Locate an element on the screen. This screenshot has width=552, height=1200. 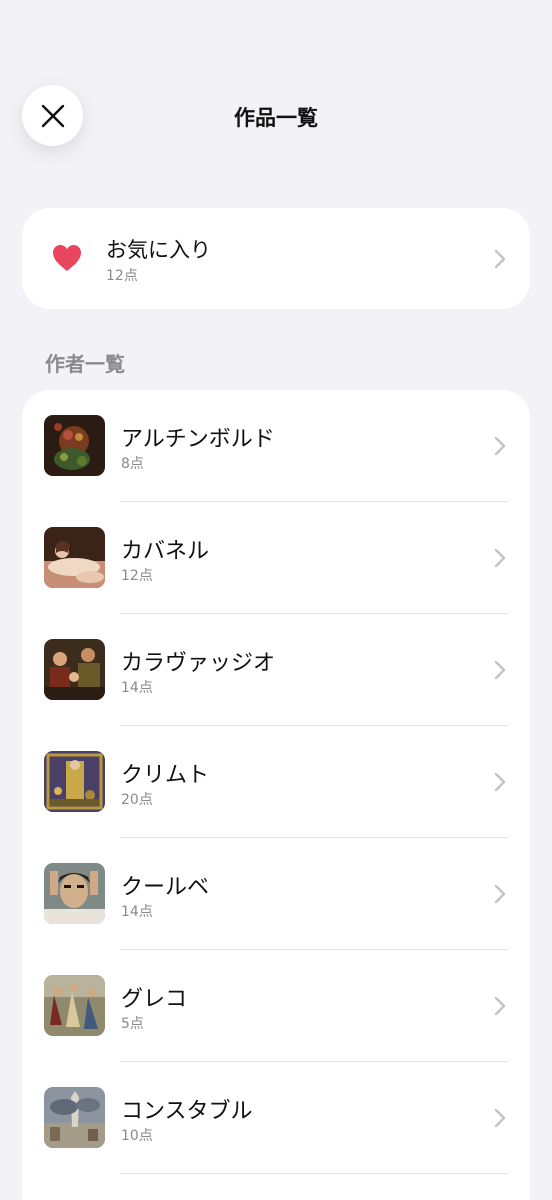
artist-name: クリムト is located at coordinates (165, 775).